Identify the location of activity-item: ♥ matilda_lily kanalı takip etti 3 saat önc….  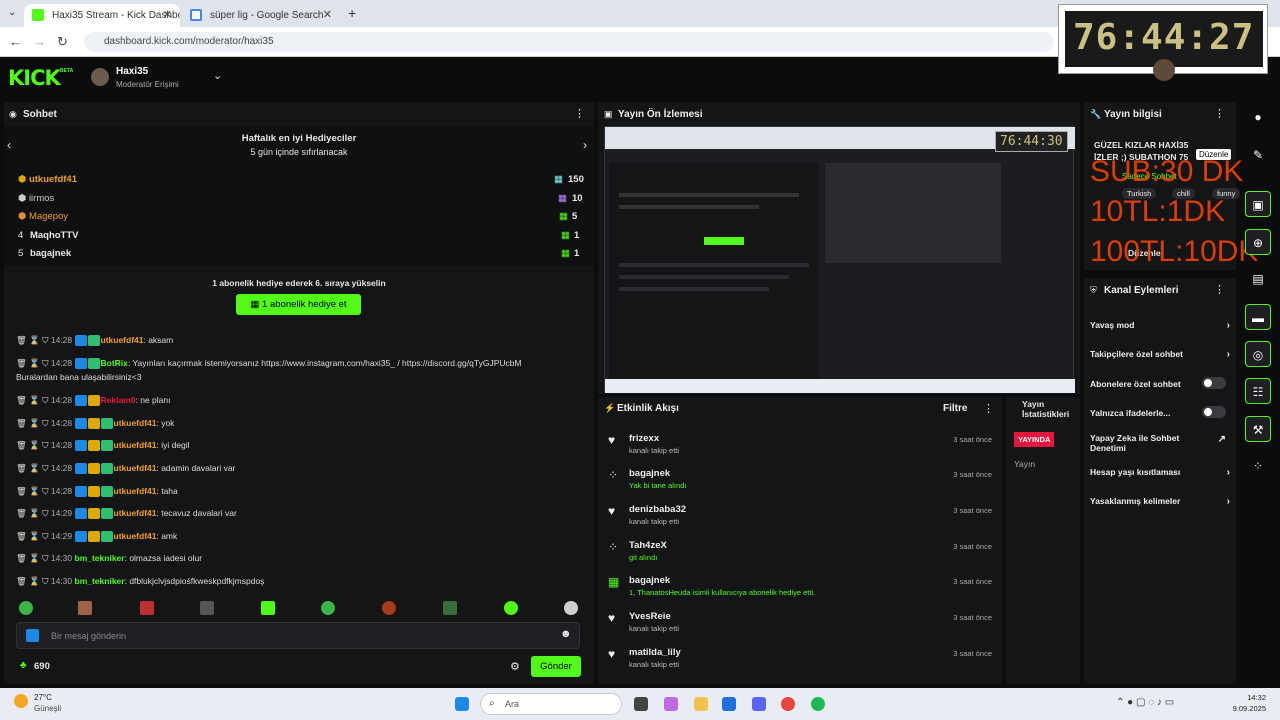
(798, 663).